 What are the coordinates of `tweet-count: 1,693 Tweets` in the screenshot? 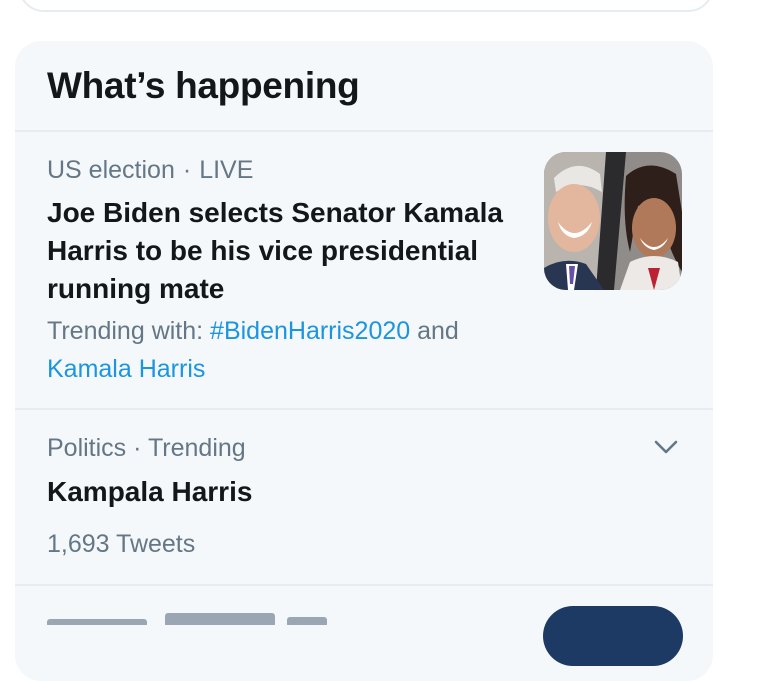 It's located at (121, 544).